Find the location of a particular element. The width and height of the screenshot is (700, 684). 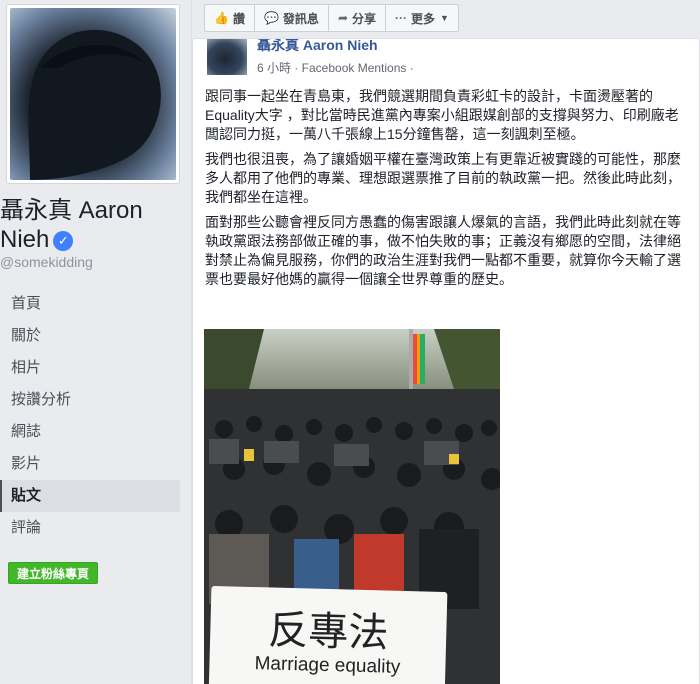

protest-sign: 反專法 Marriage equality is located at coordinates (328, 634).